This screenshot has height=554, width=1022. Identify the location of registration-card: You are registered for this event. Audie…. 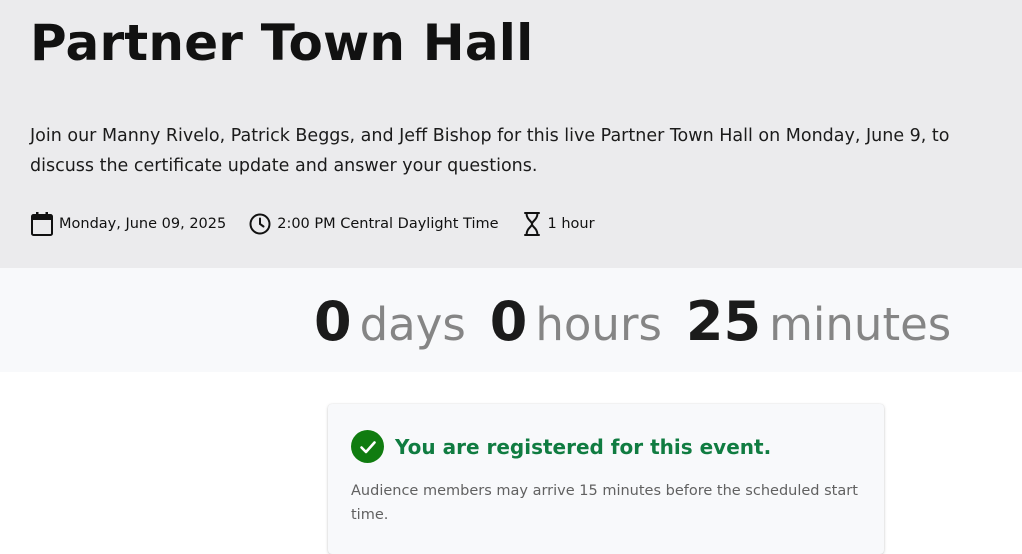
(606, 479).